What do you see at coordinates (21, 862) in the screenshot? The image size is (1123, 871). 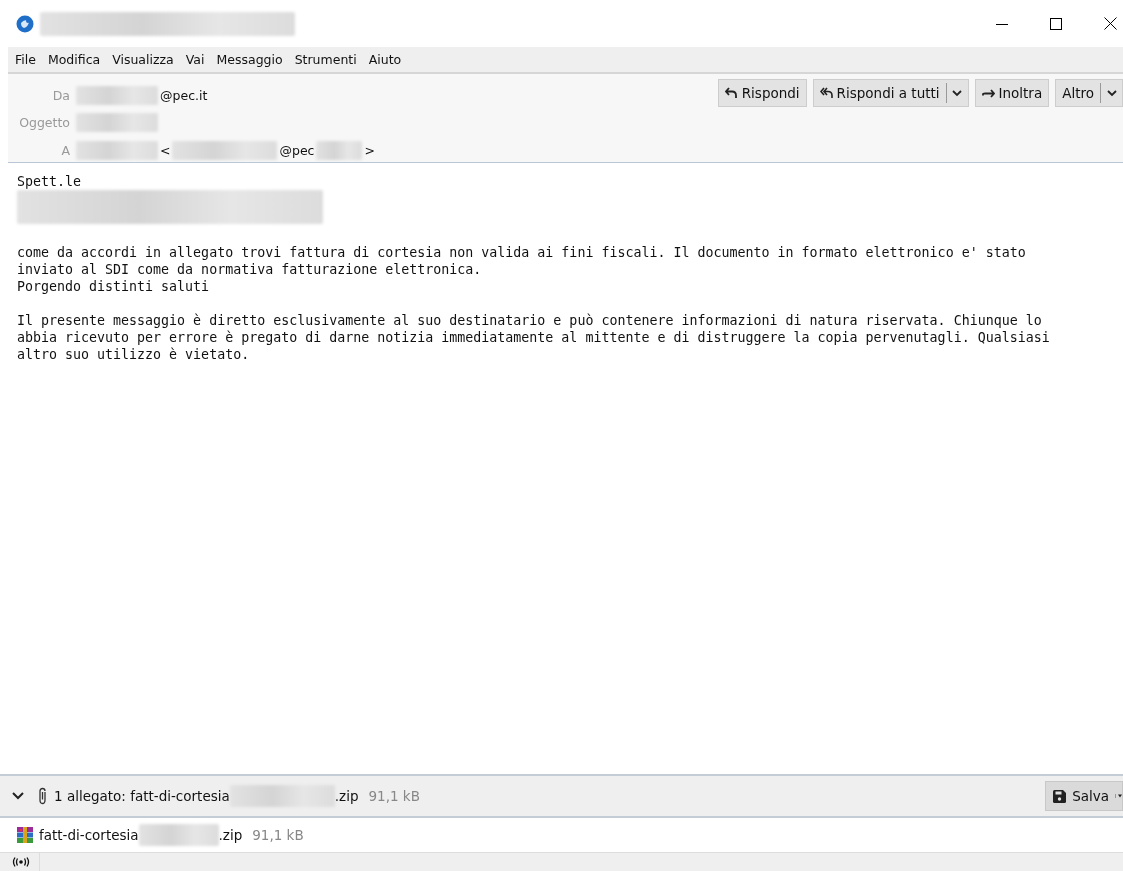 I see `broadcast-icon` at bounding box center [21, 862].